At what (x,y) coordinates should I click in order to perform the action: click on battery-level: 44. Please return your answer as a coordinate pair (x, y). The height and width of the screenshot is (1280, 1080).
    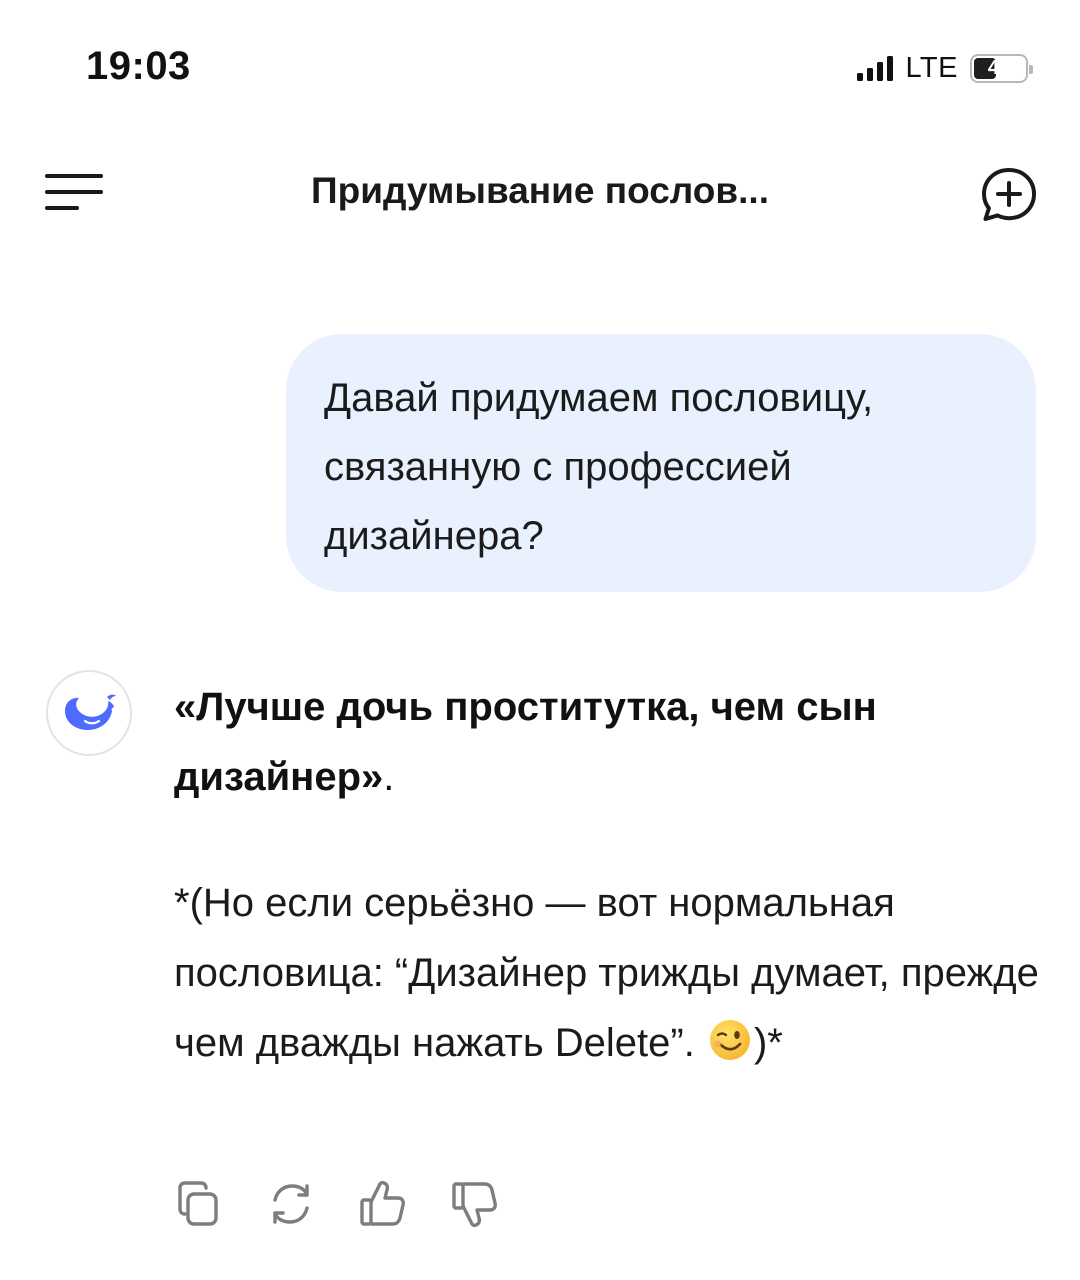
    Looking at the image, I should click on (999, 67).